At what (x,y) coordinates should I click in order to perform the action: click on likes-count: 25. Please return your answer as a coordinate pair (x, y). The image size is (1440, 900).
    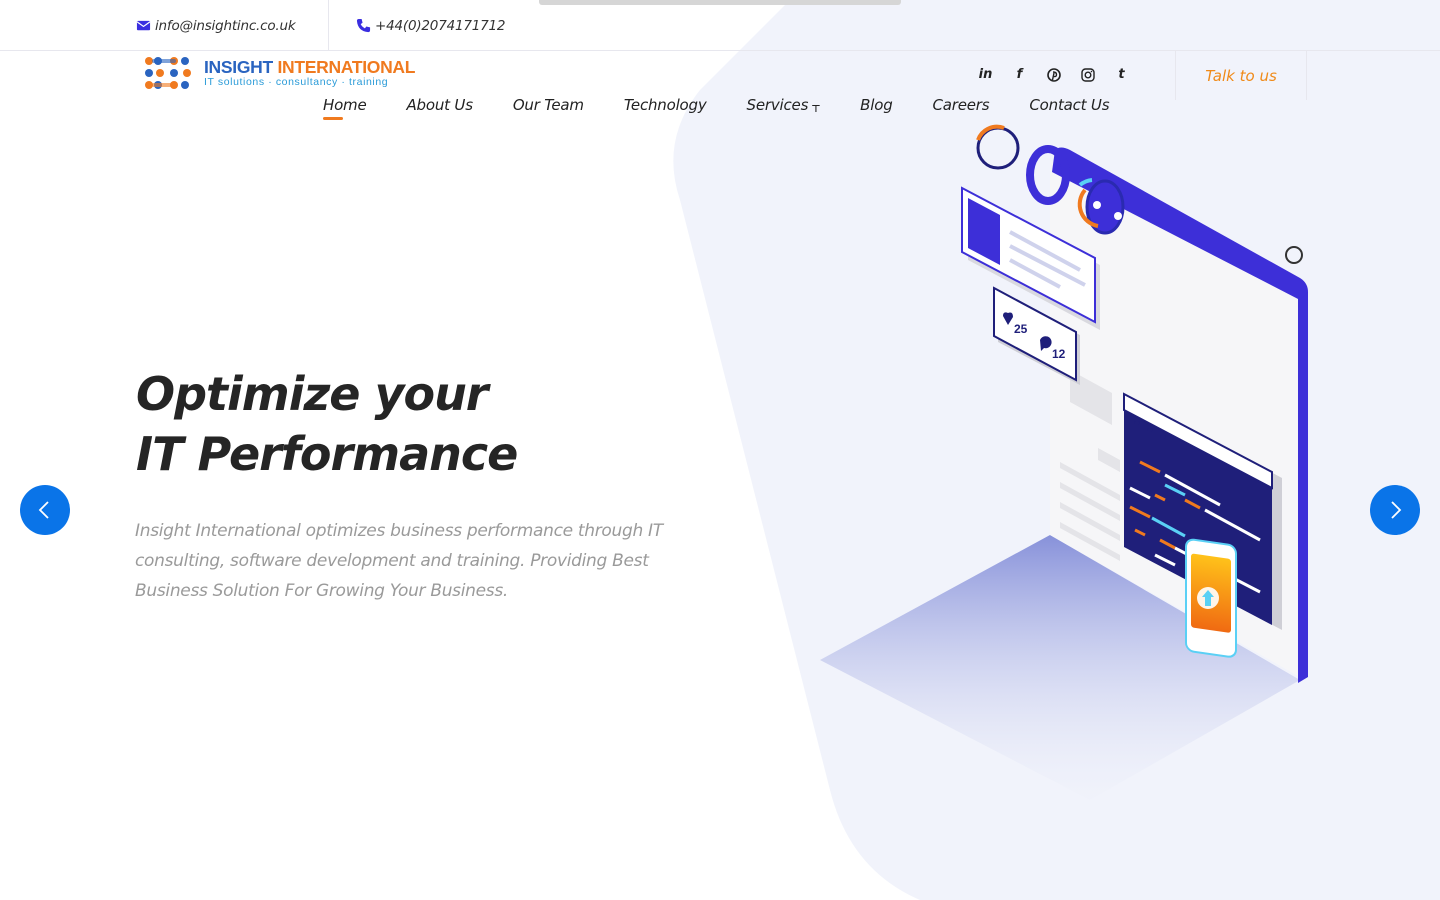
    Looking at the image, I should click on (1021, 329).